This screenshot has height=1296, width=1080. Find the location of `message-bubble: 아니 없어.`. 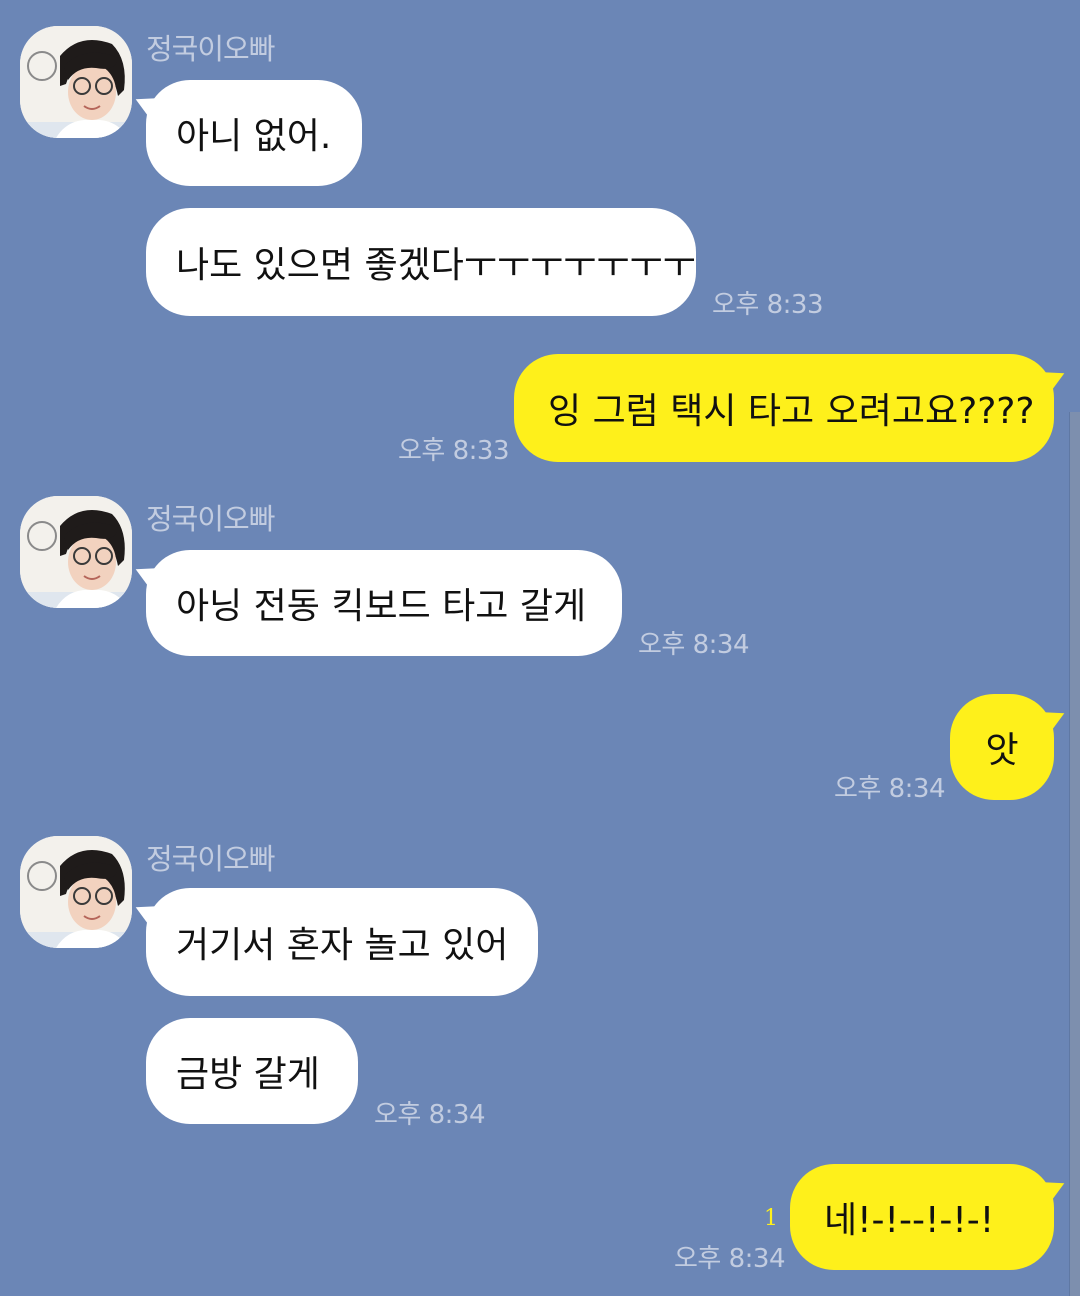

message-bubble: 아니 없어. is located at coordinates (245, 133).